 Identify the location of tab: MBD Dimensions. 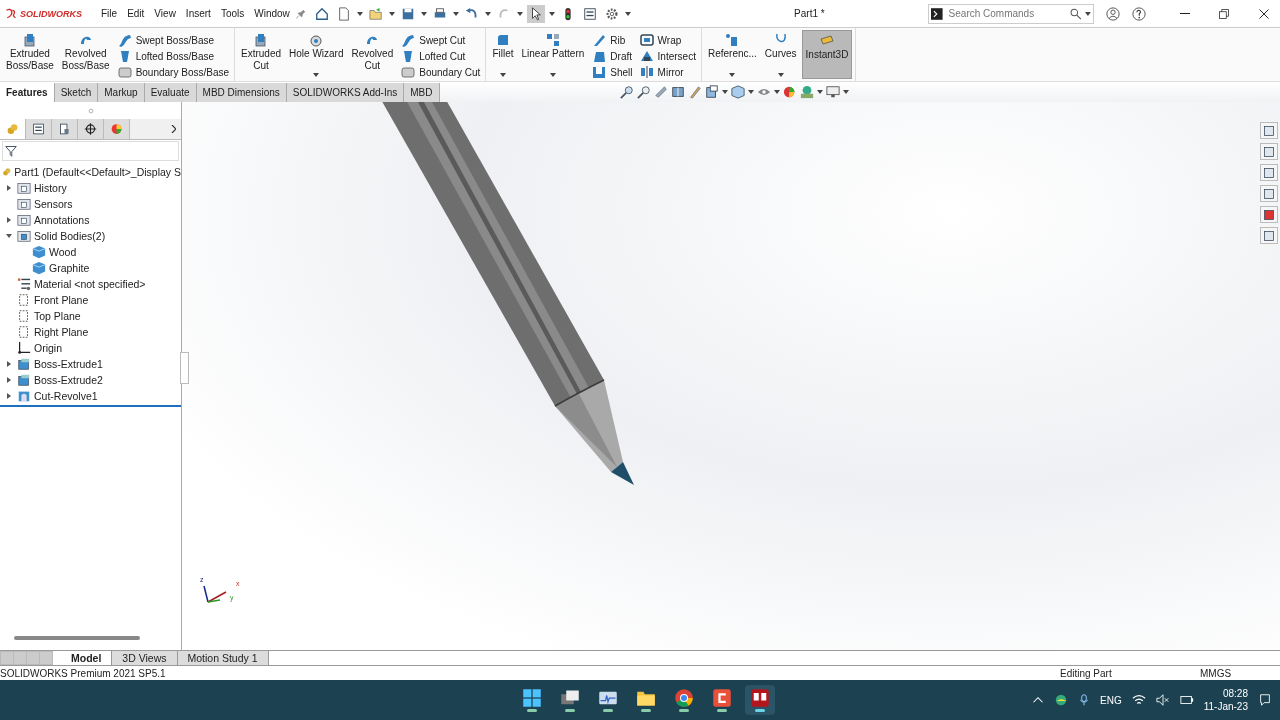
(241, 92).